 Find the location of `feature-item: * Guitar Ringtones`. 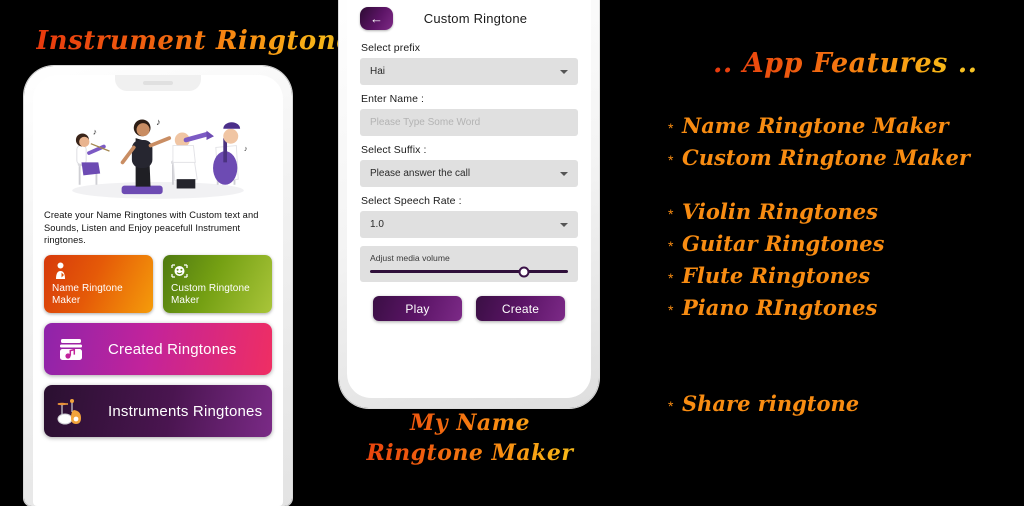

feature-item: * Guitar Ringtones is located at coordinates (843, 244).